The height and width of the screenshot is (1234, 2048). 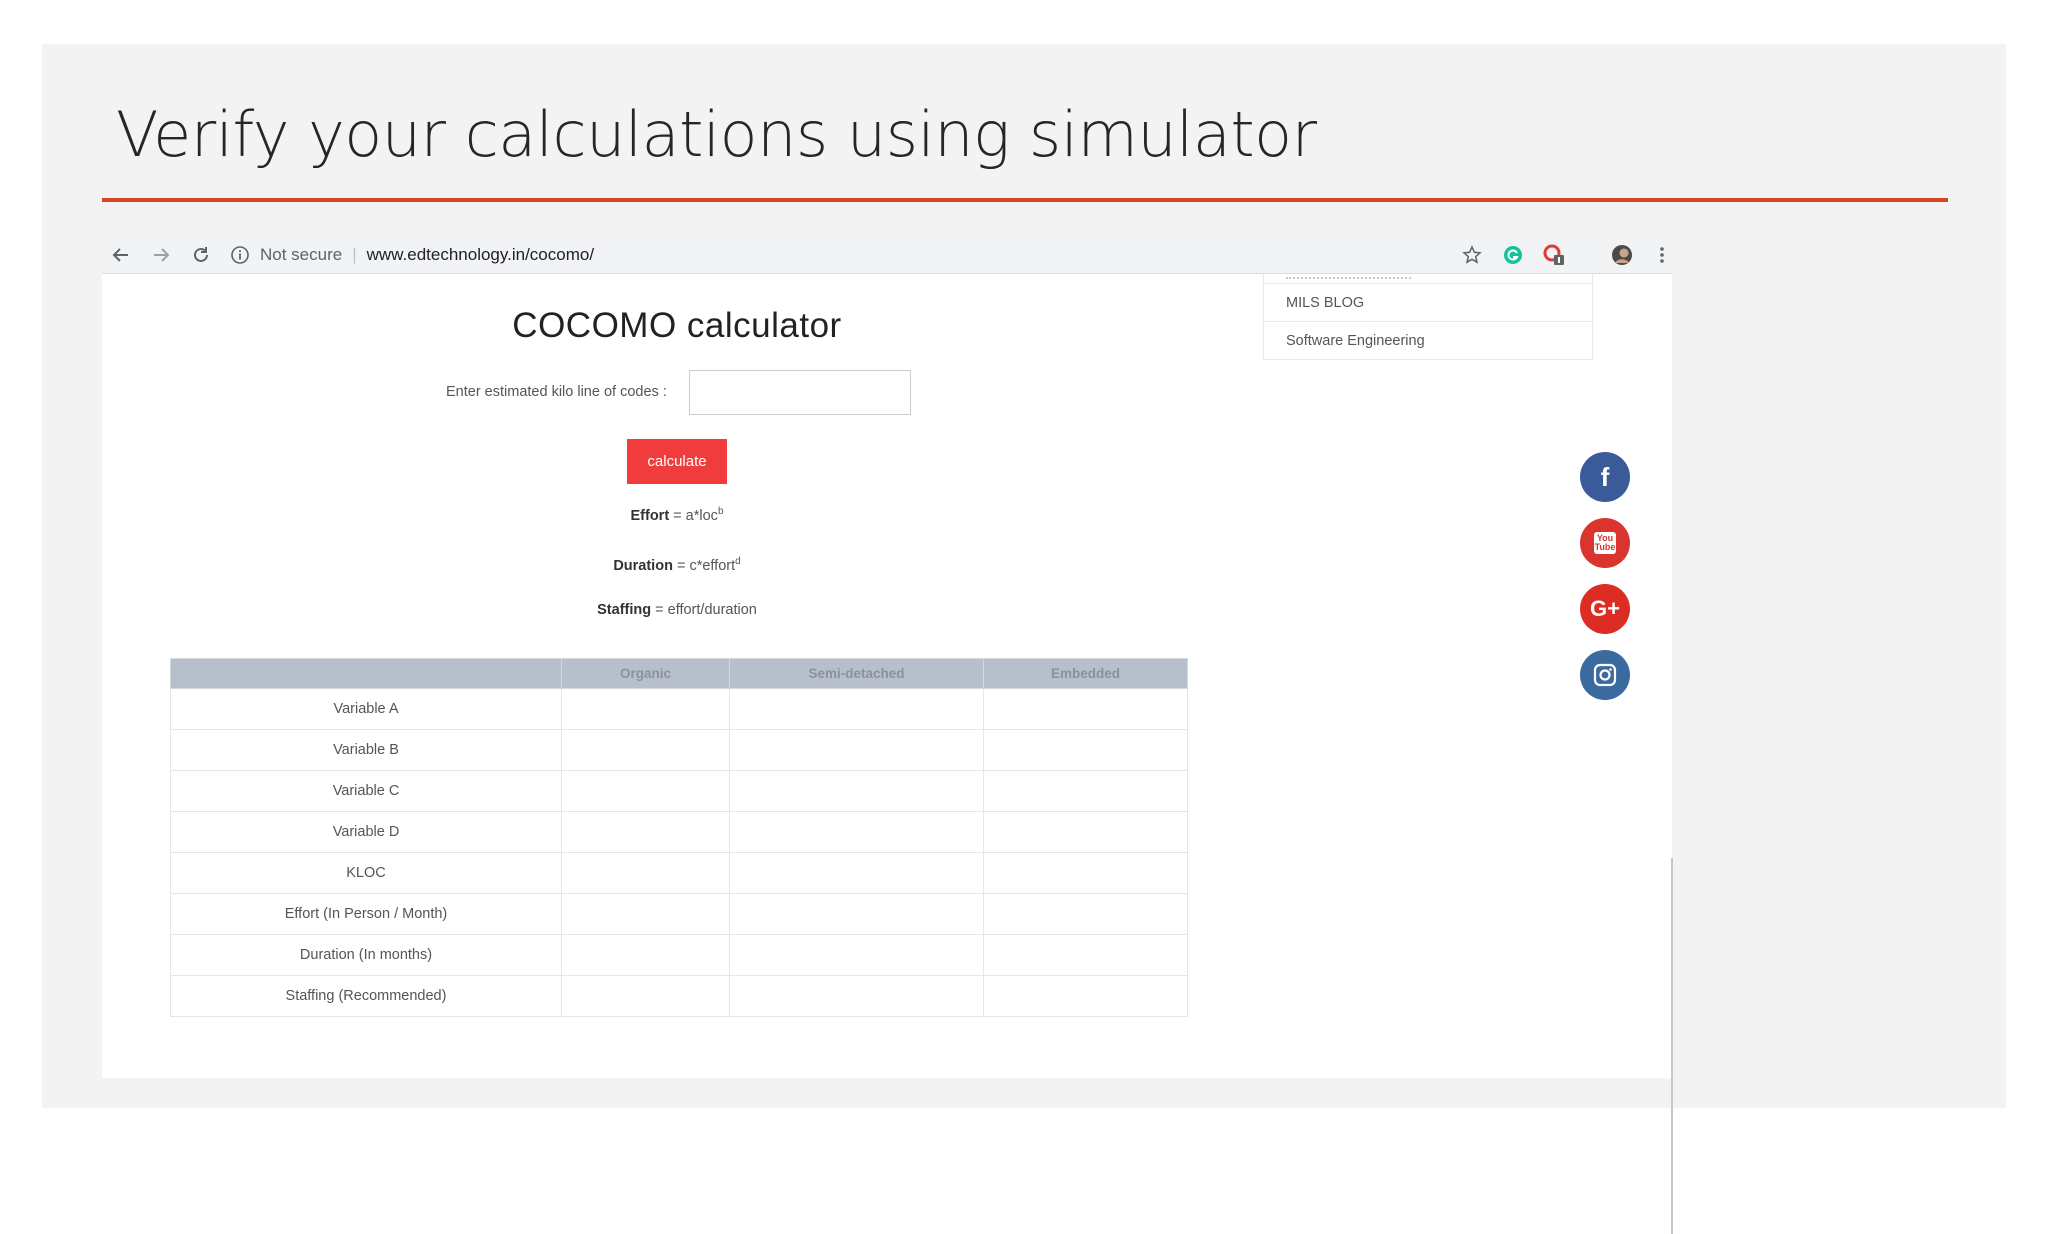 I want to click on row-label: Variable D, so click(x=366, y=832).